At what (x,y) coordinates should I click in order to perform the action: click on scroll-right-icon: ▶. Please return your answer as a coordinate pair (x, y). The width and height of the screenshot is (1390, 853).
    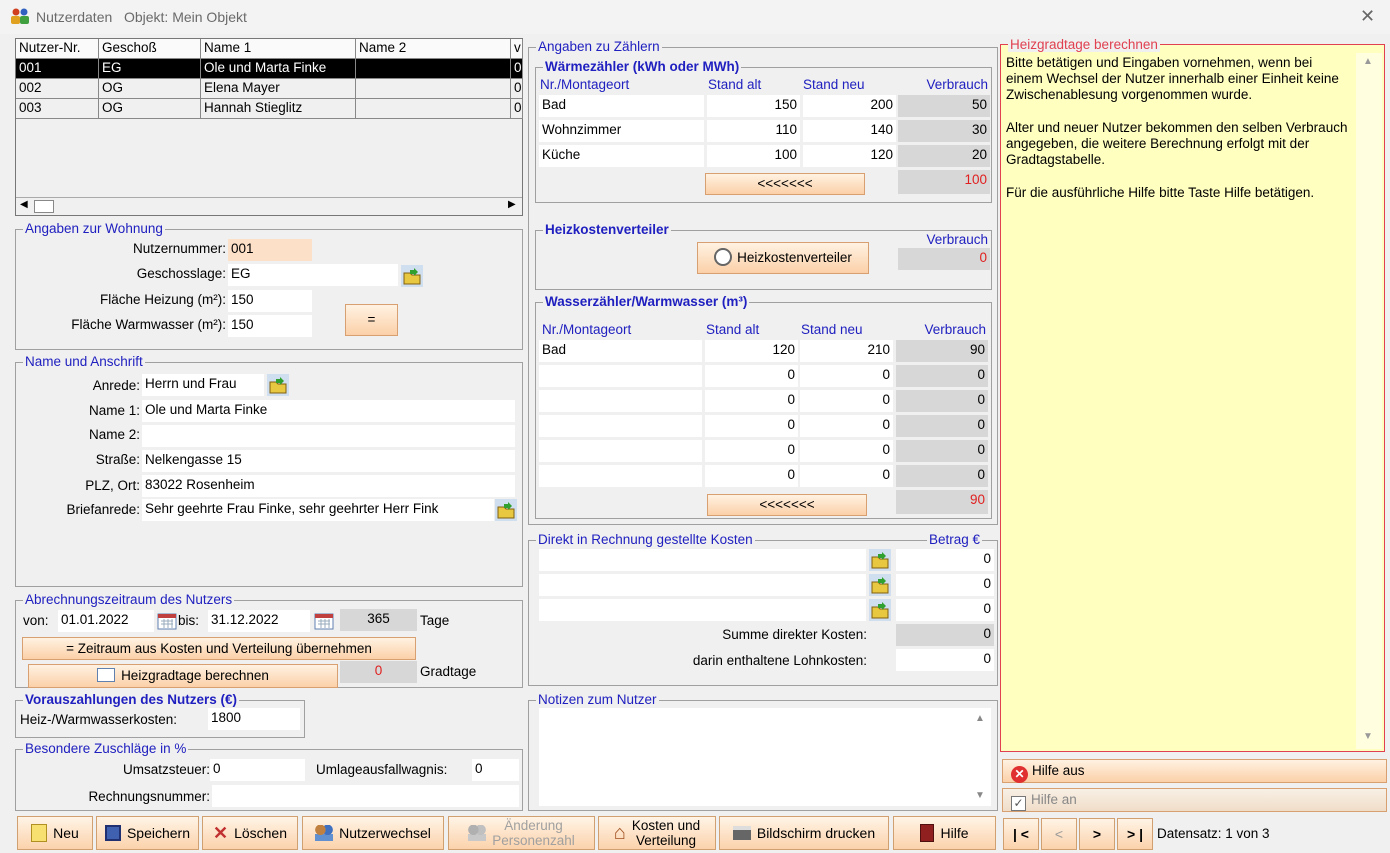
    Looking at the image, I should click on (512, 204).